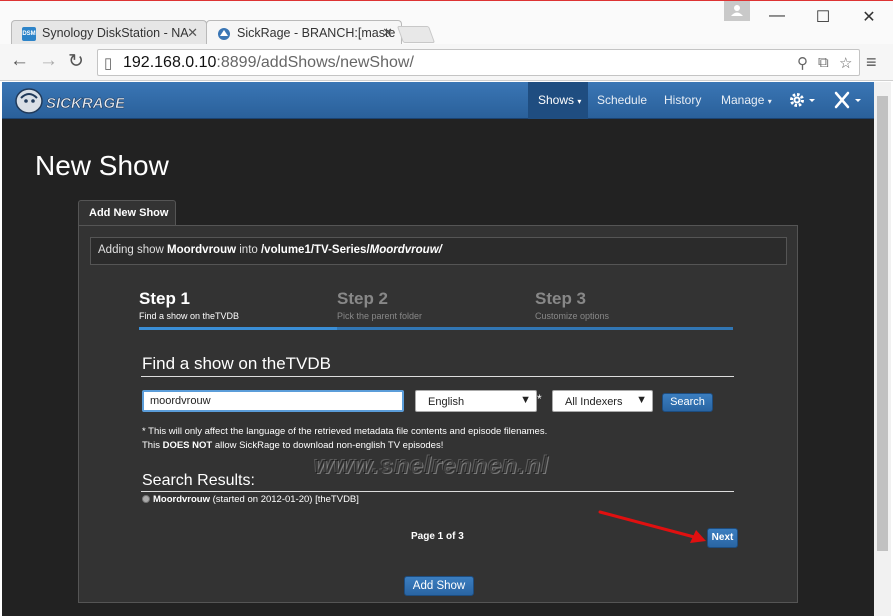  I want to click on gear-icon, so click(802, 100).